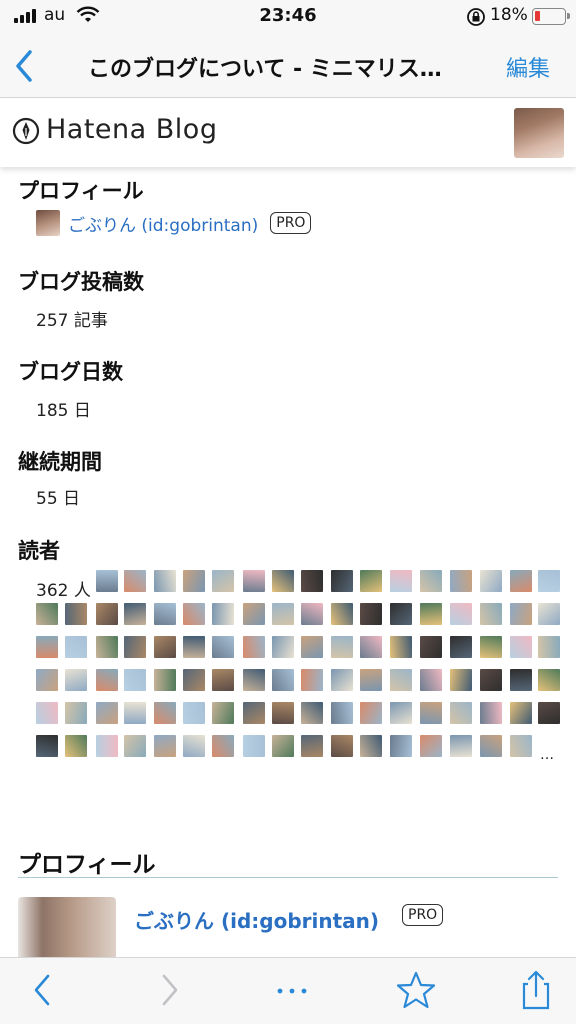  Describe the element at coordinates (170, 990) in the screenshot. I see `toolbar-forward-button` at that location.